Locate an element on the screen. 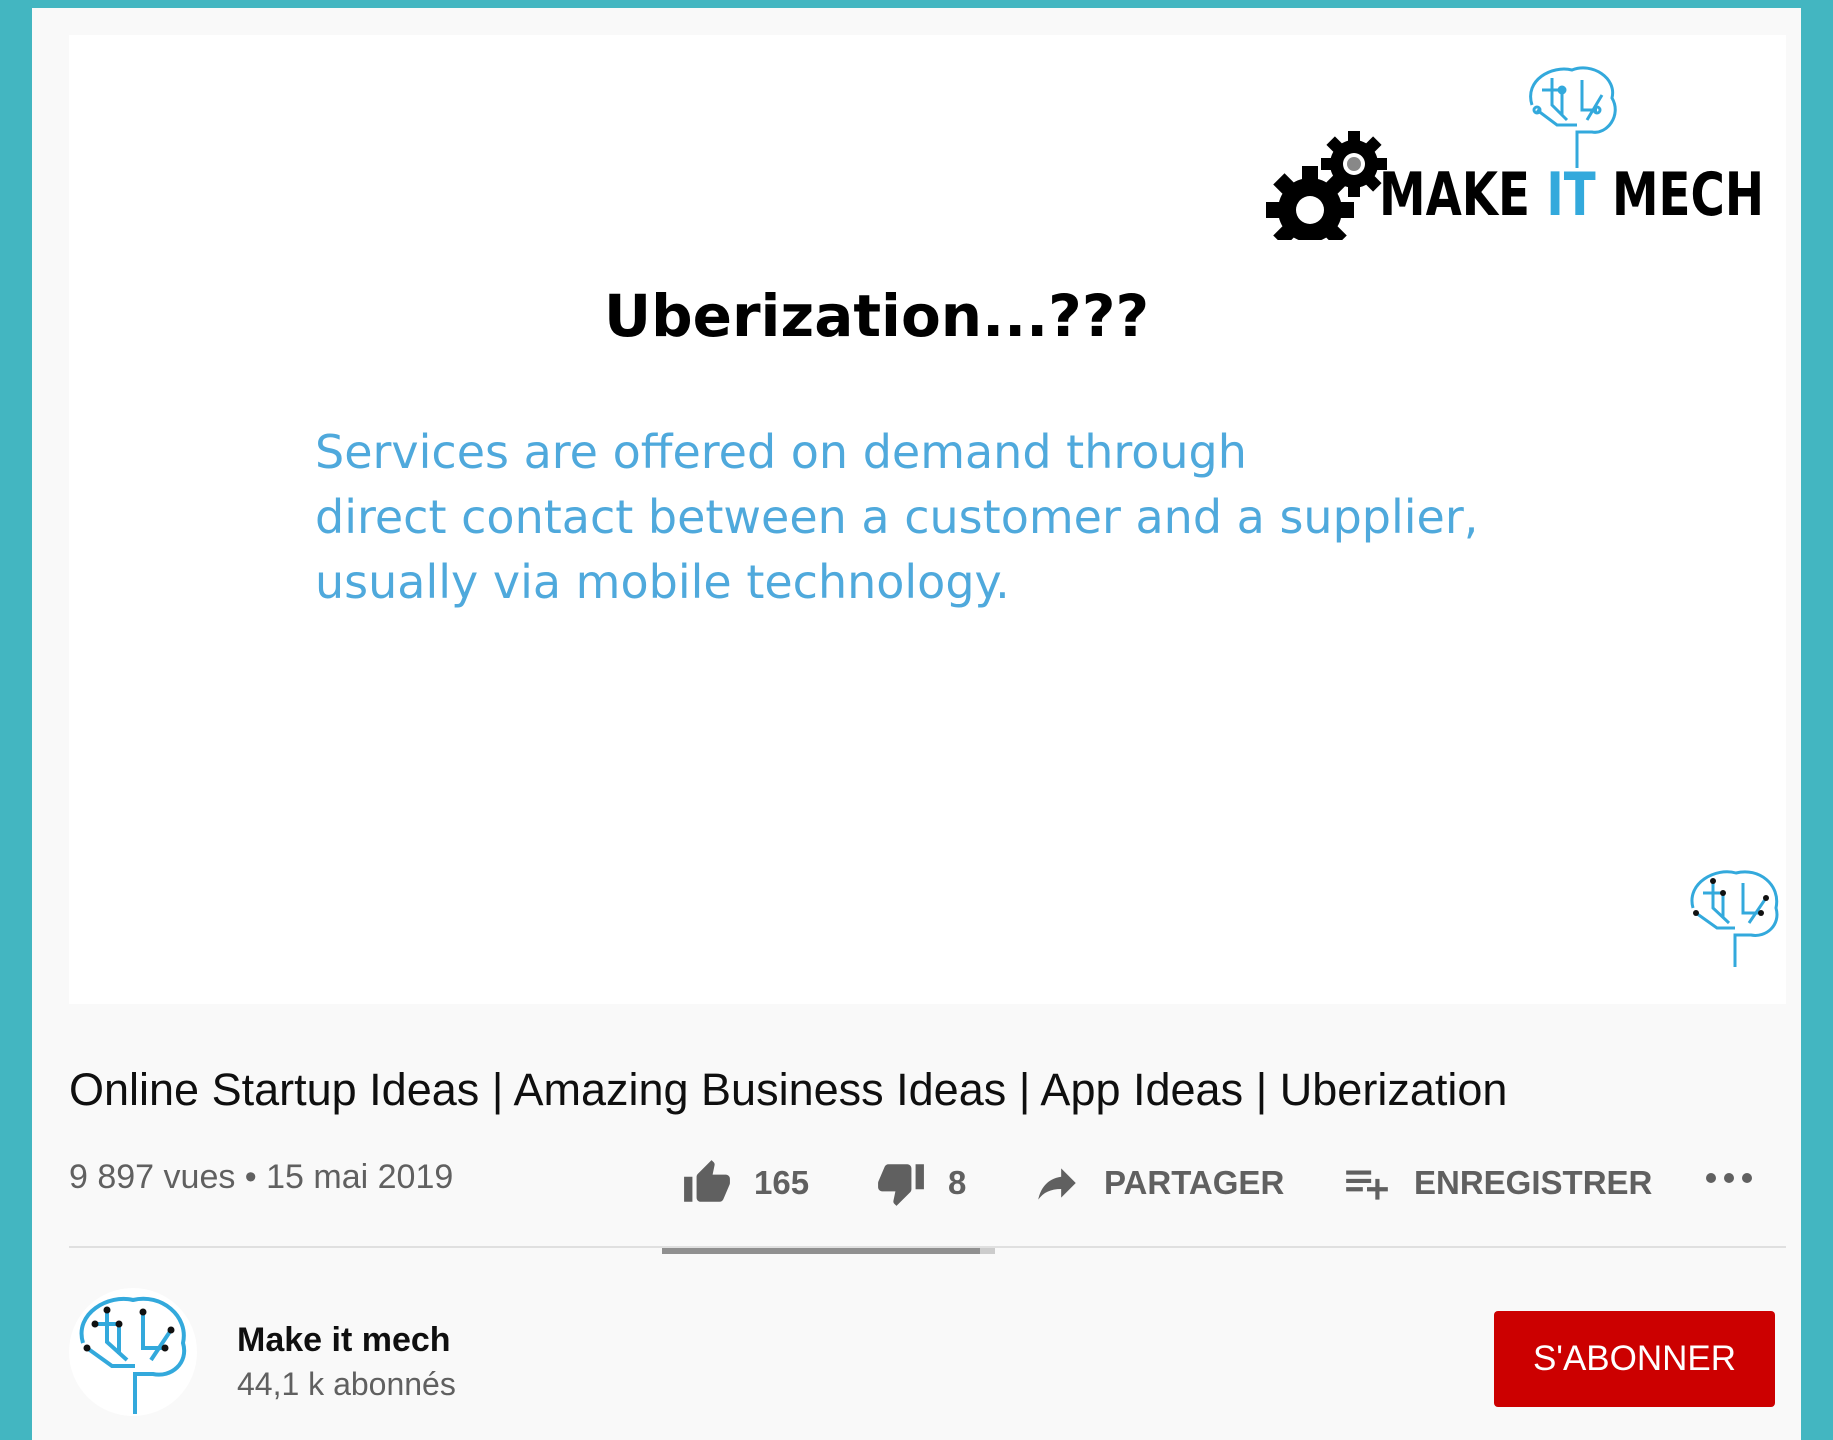 Image resolution: width=1833 pixels, height=1440 pixels. like-button: 165 is located at coordinates (745, 1183).